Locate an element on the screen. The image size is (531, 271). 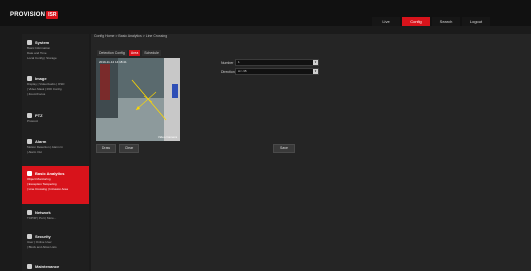
direction-select: A<->B ▾ is located at coordinates (277, 71).